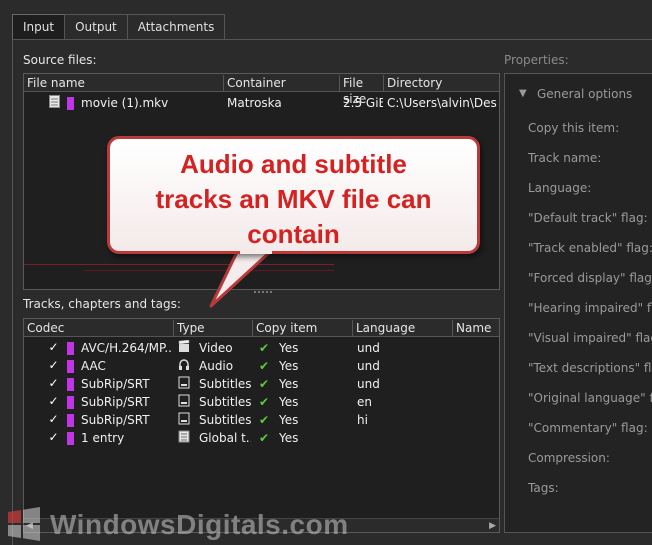  Describe the element at coordinates (185, 366) in the screenshot. I see `headphones-icon` at that location.